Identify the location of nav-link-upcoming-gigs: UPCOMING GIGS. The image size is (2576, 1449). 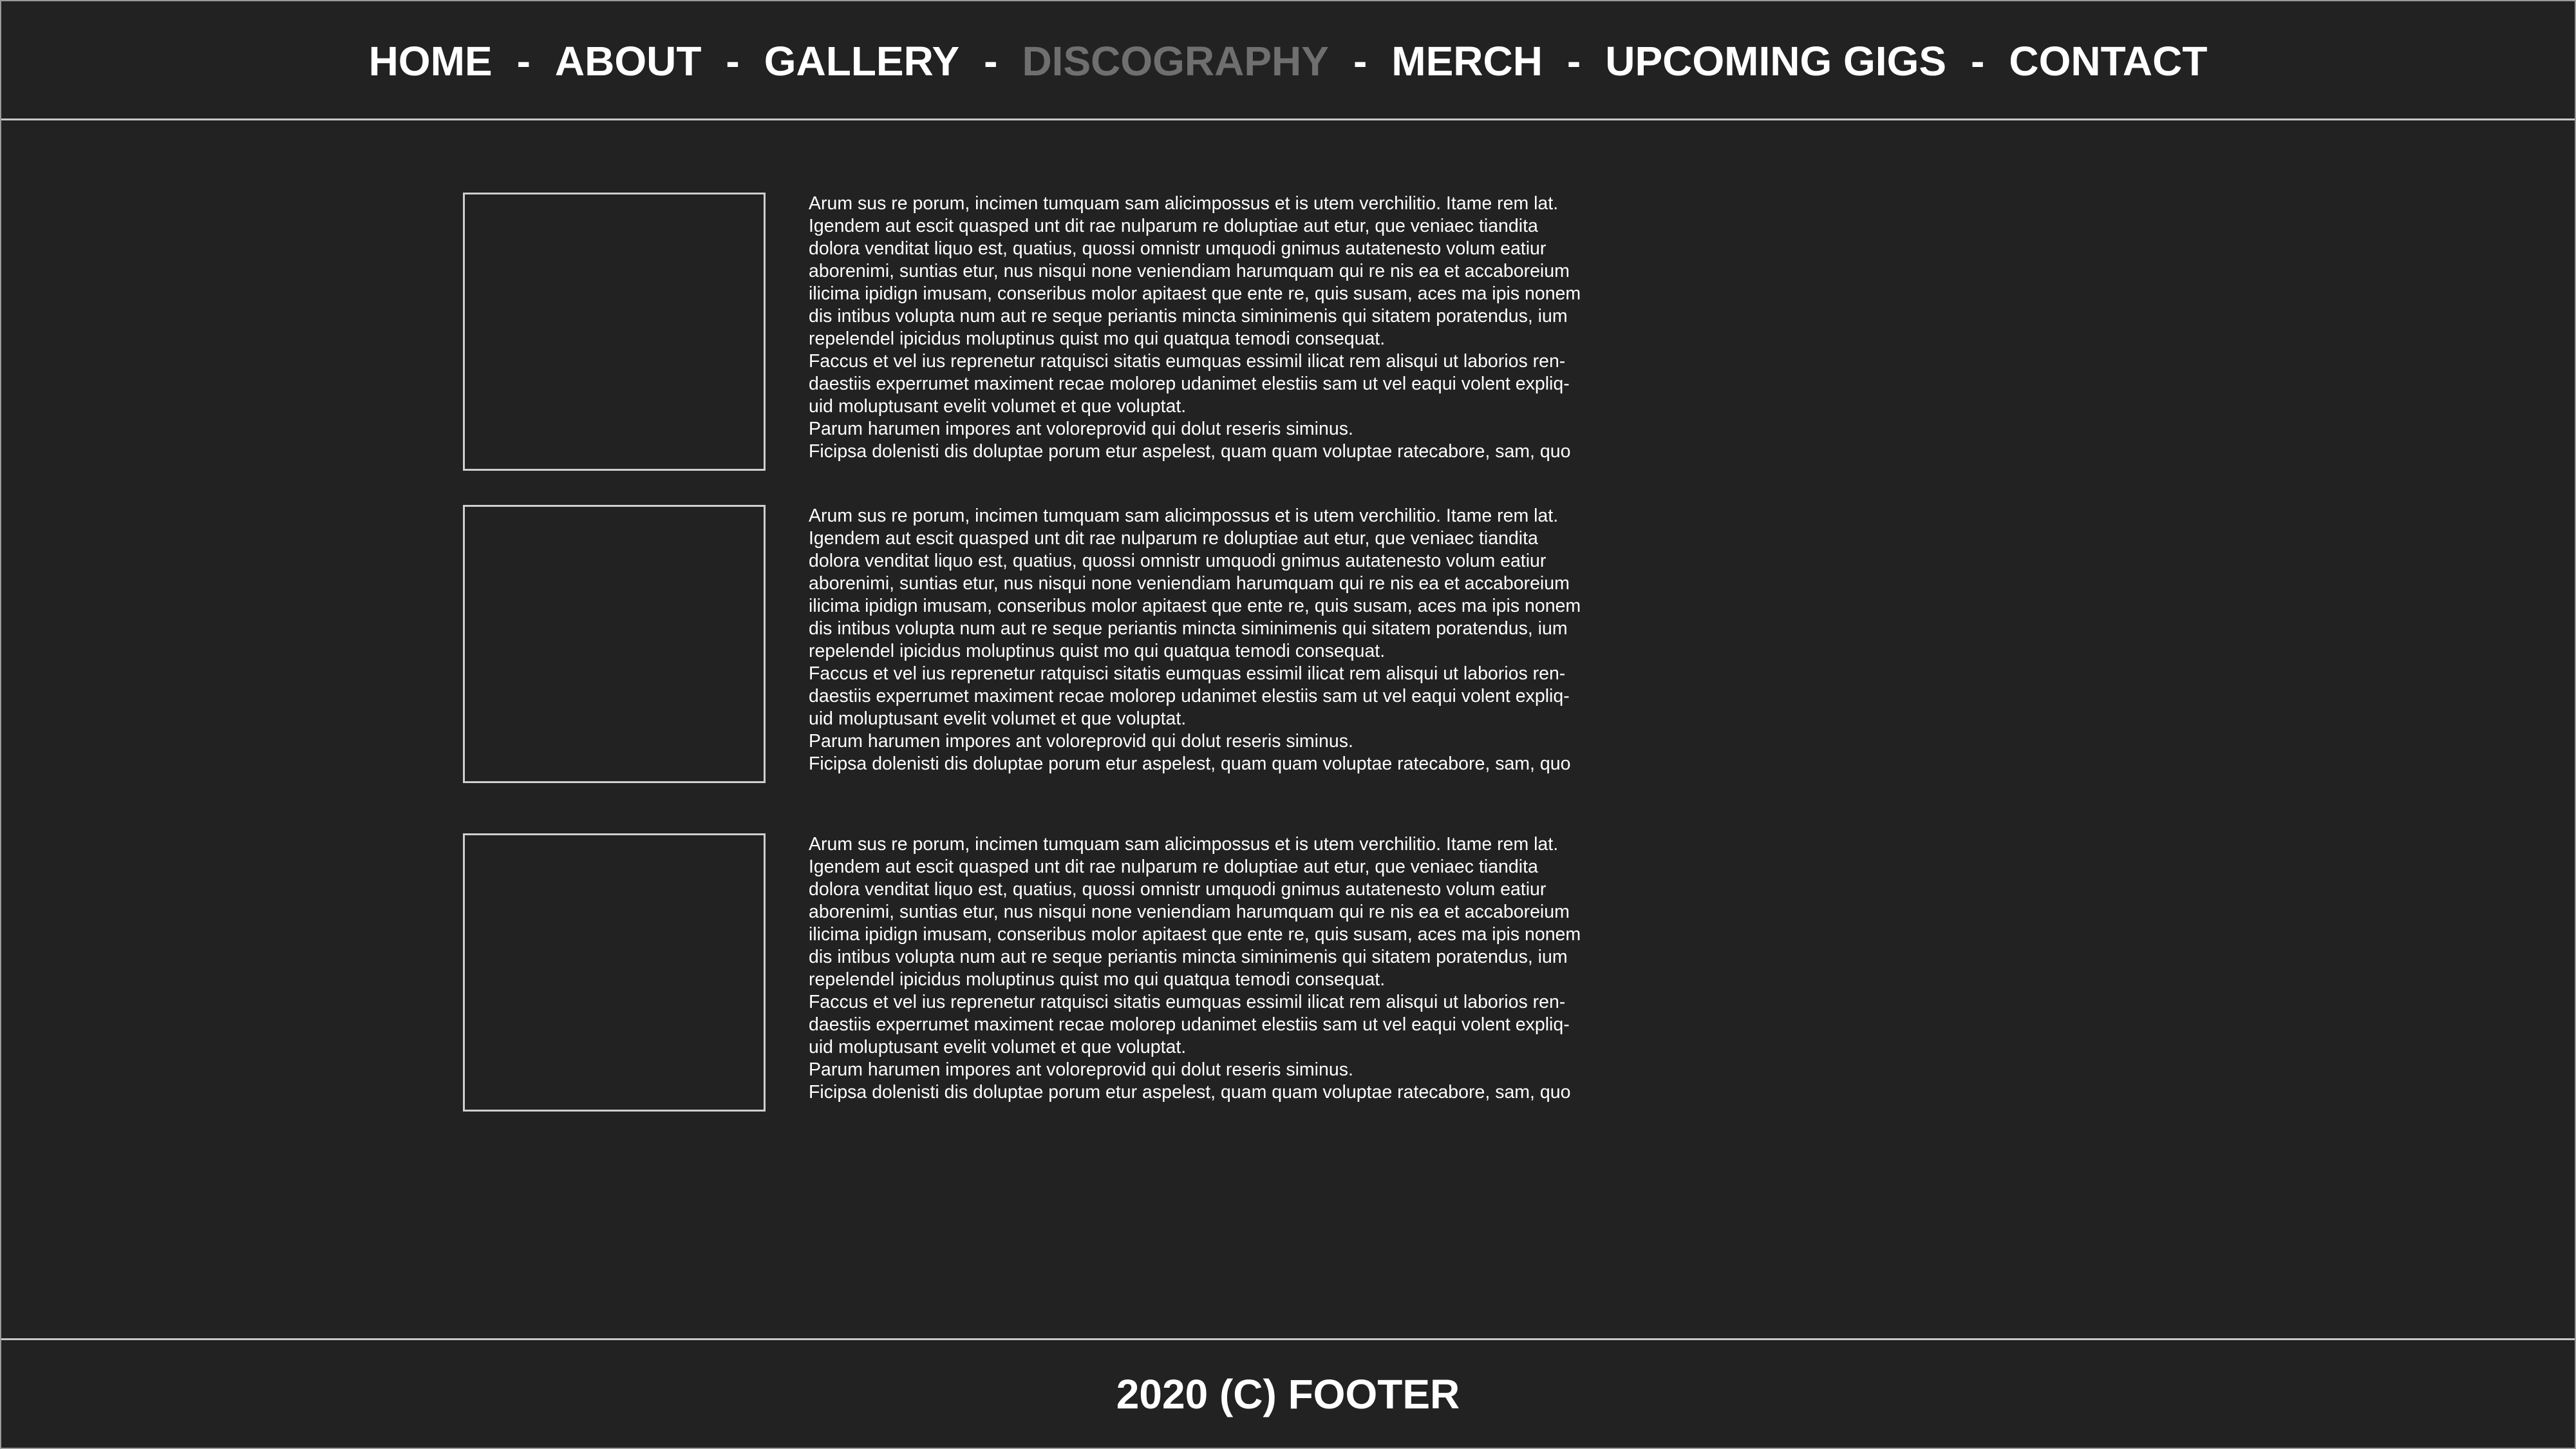
(1775, 61).